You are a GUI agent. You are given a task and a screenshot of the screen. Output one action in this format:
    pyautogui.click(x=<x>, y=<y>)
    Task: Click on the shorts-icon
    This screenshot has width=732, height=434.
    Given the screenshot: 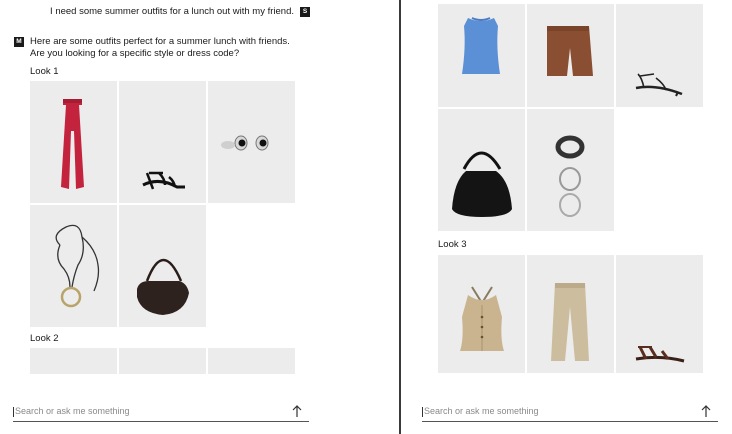 What is the action you would take?
    pyautogui.click(x=570, y=51)
    